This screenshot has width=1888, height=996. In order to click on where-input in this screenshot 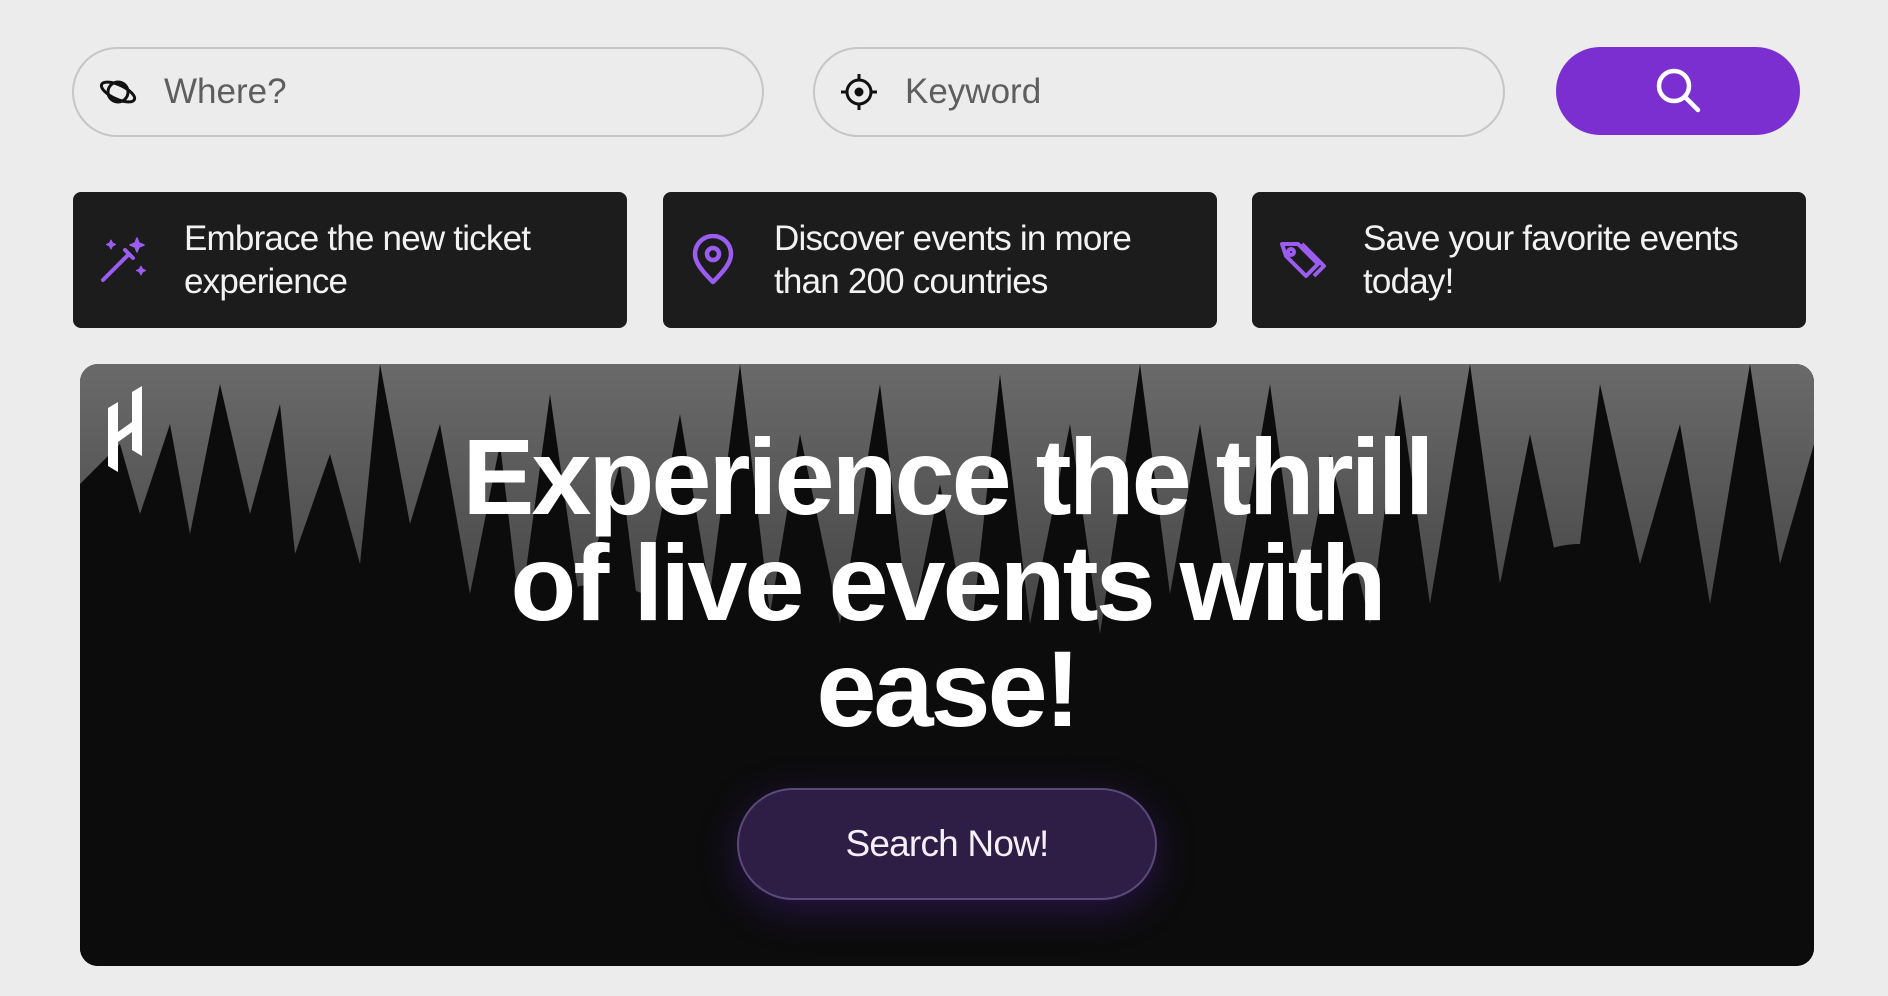, I will do `click(424, 92)`.